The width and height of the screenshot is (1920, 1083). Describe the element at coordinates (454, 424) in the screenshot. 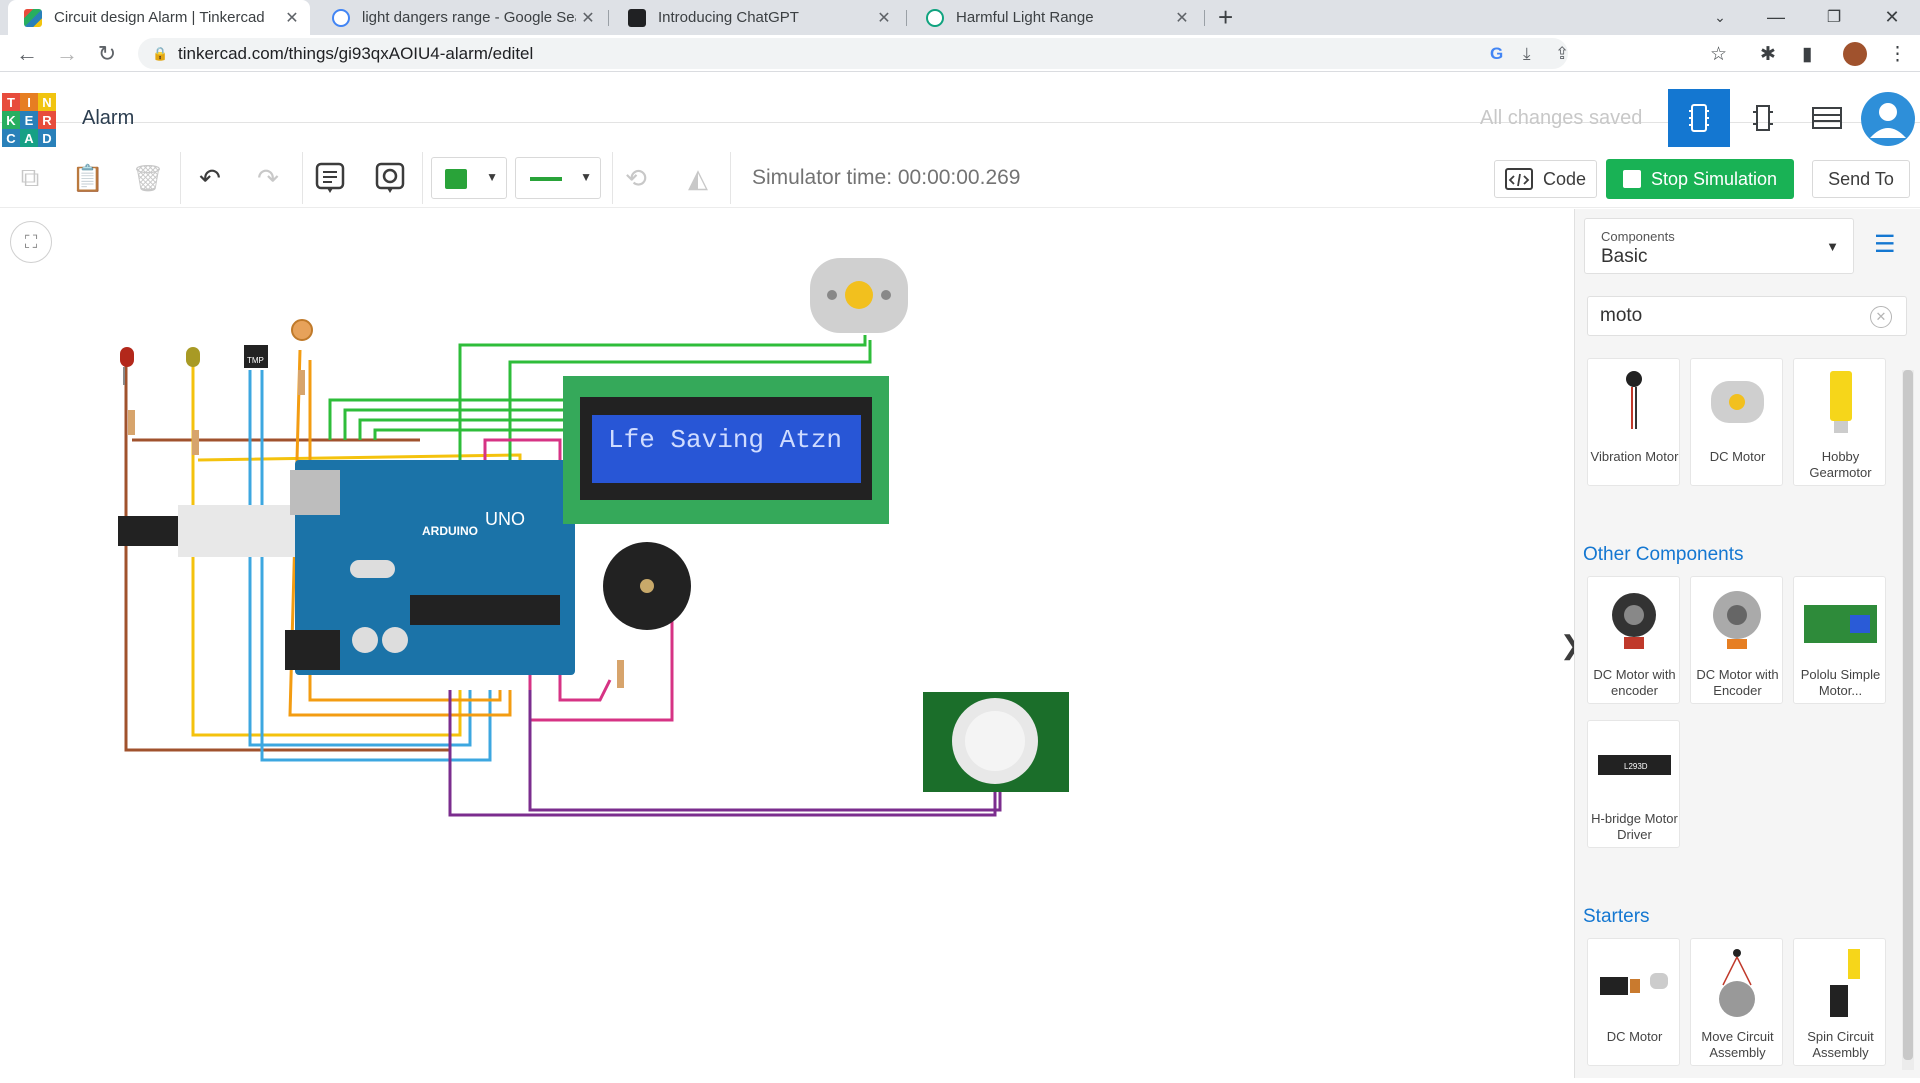

I see `wire-green` at that location.